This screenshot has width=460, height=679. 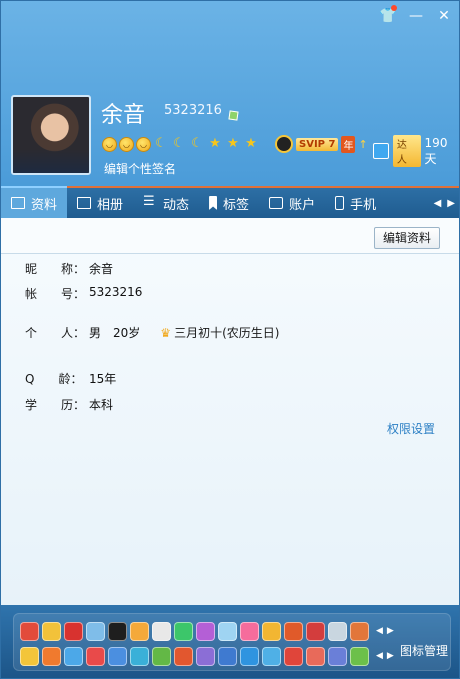 I want to click on id-card-icon, so click(x=18, y=203).